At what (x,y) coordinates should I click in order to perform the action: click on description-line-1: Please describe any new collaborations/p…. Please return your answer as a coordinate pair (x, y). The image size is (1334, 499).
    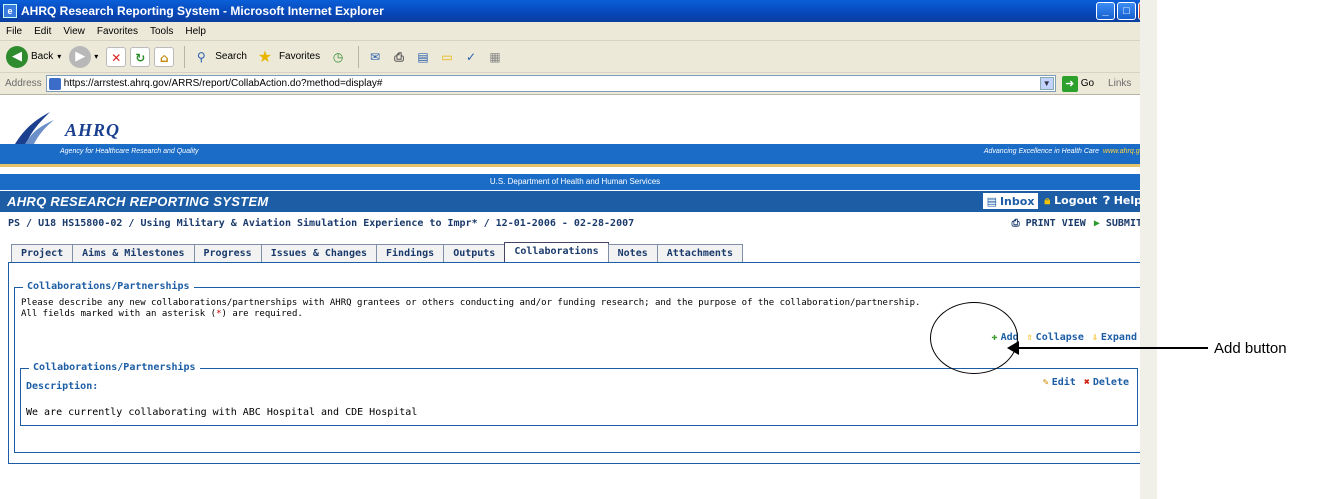
    Looking at the image, I should click on (471, 303).